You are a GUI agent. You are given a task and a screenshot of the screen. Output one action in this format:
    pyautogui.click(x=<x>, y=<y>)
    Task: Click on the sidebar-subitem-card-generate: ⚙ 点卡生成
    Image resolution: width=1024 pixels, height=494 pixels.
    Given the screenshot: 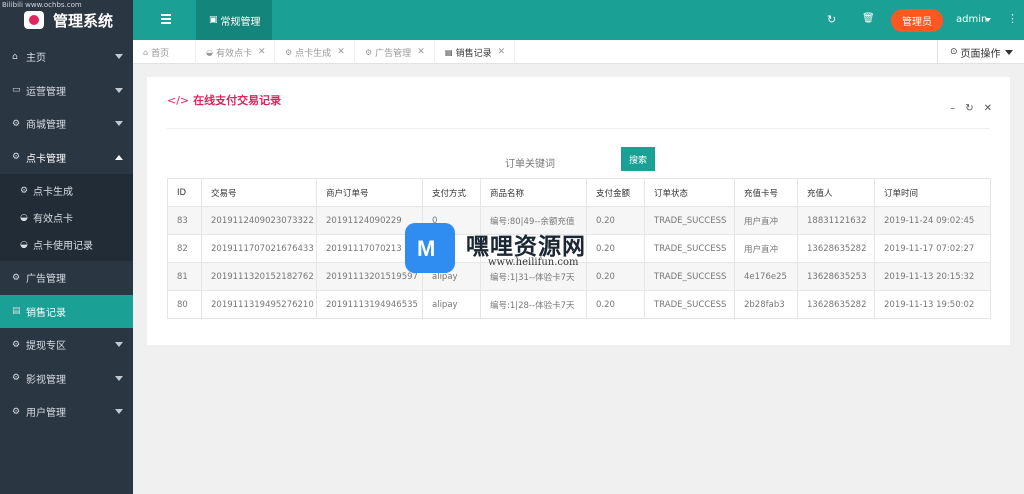 What is the action you would take?
    pyautogui.click(x=66, y=190)
    